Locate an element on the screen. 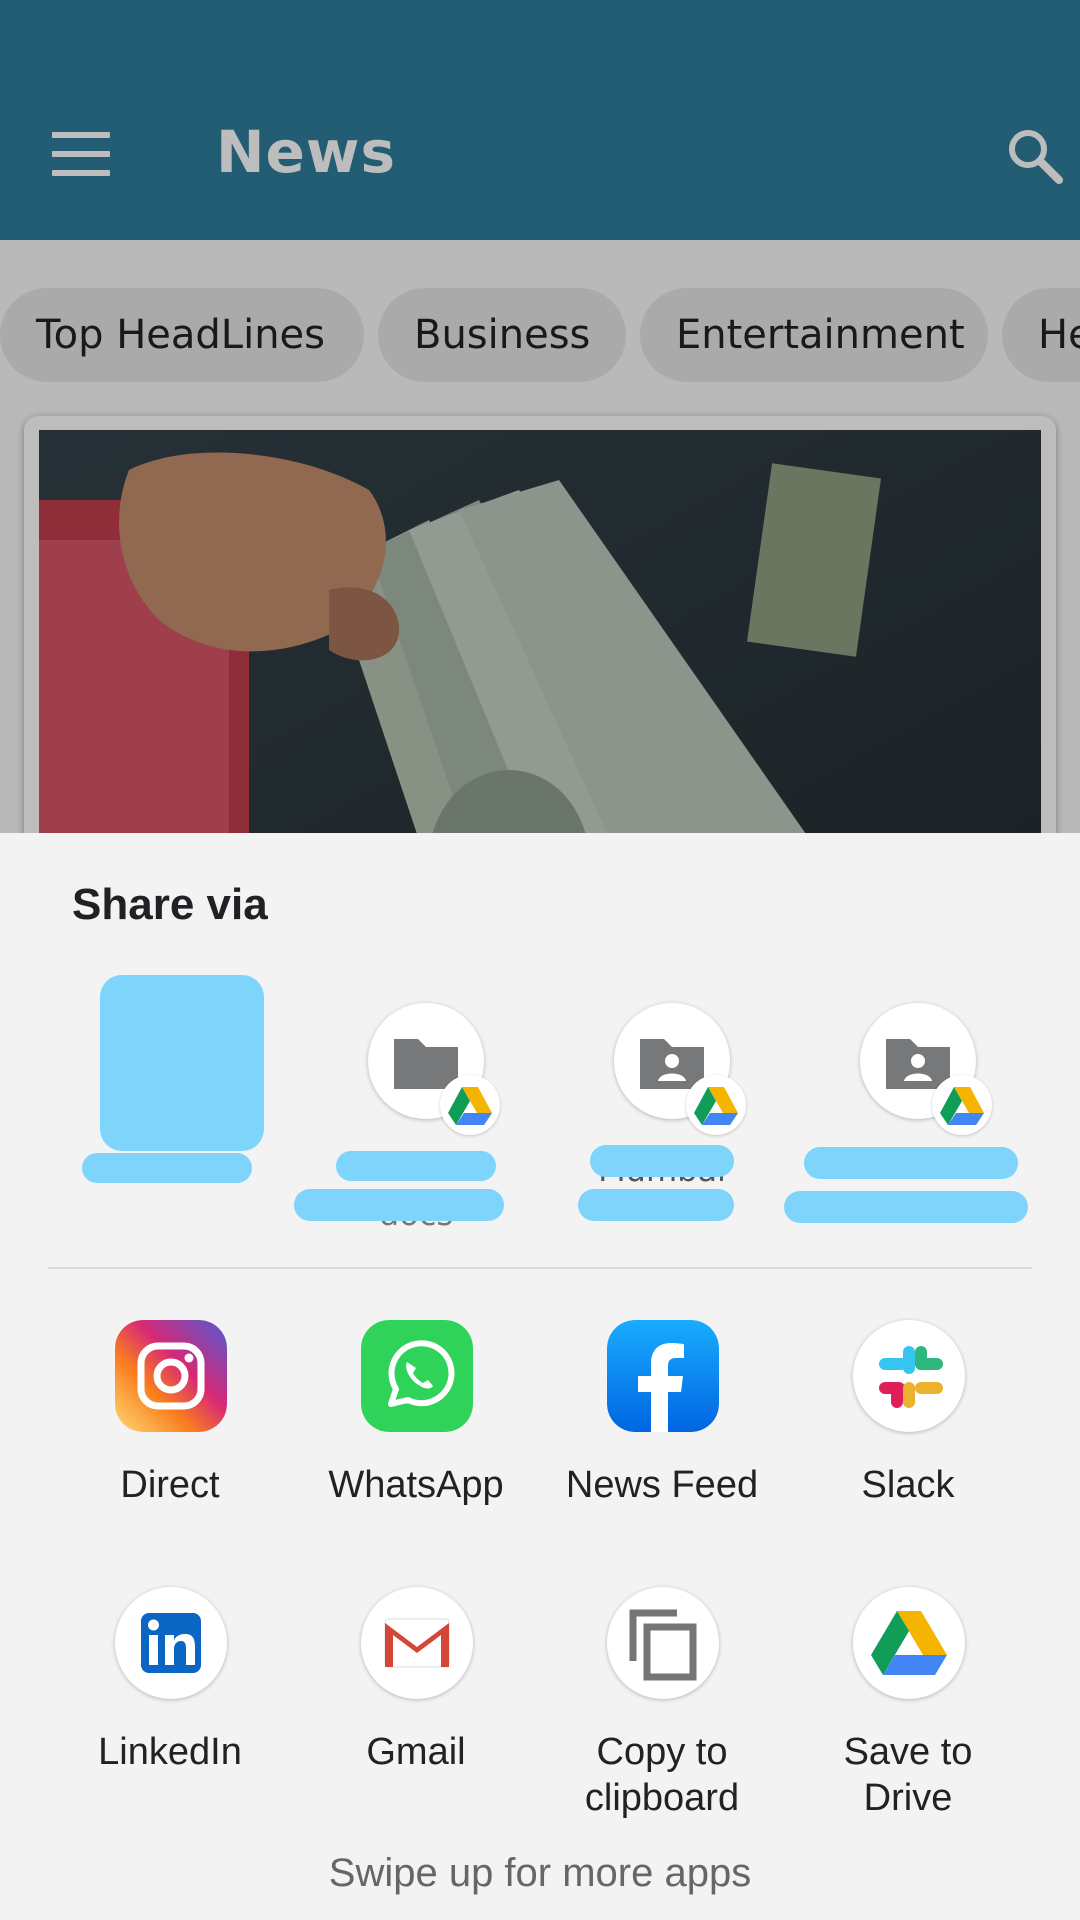 The height and width of the screenshot is (1920, 1080). share-app-save-to-drive: Save to Drive is located at coordinates (908, 1703).